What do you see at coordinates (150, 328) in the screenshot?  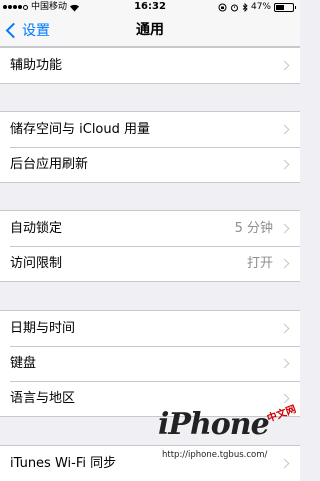 I see `settings-row-date-time: 日期与时间` at bounding box center [150, 328].